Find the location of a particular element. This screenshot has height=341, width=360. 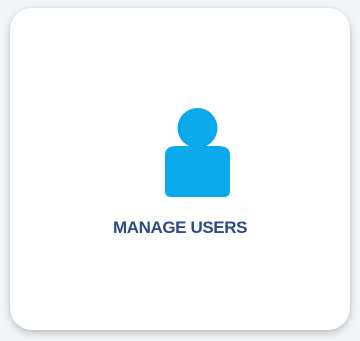

manage-users-label: MANAGE USERS is located at coordinates (180, 227).